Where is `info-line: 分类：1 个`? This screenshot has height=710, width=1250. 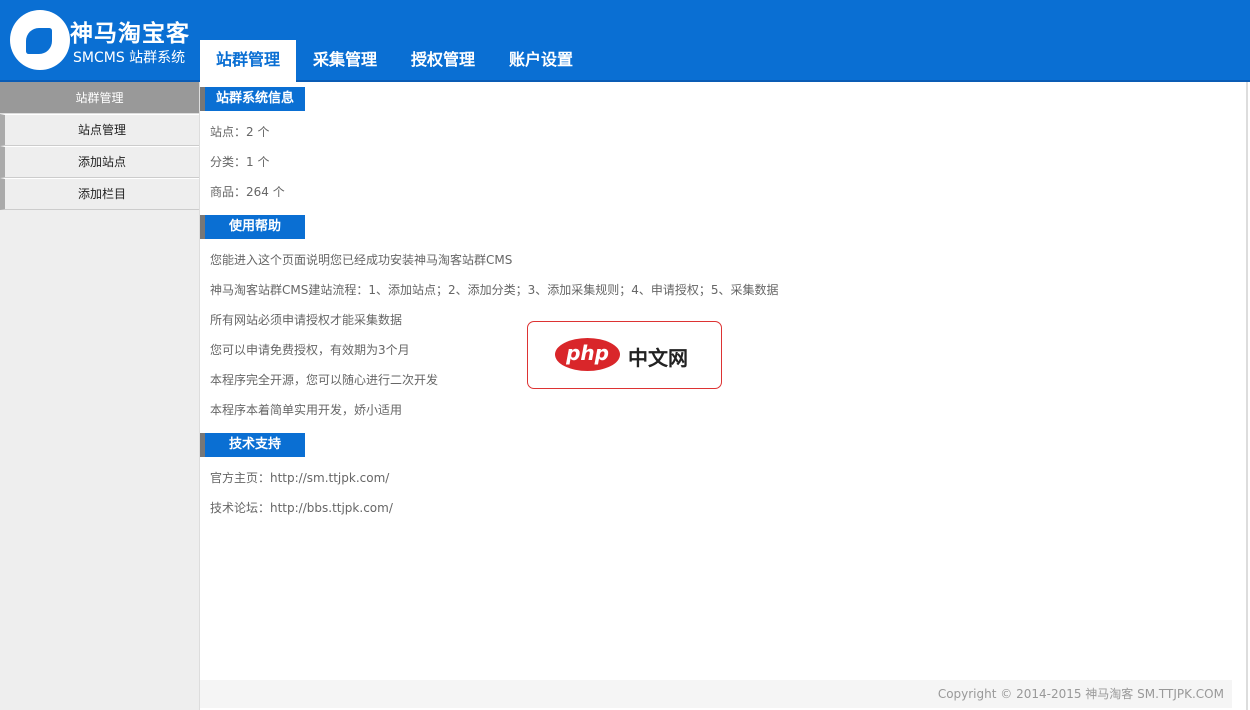
info-line: 分类：1 个 is located at coordinates (240, 162).